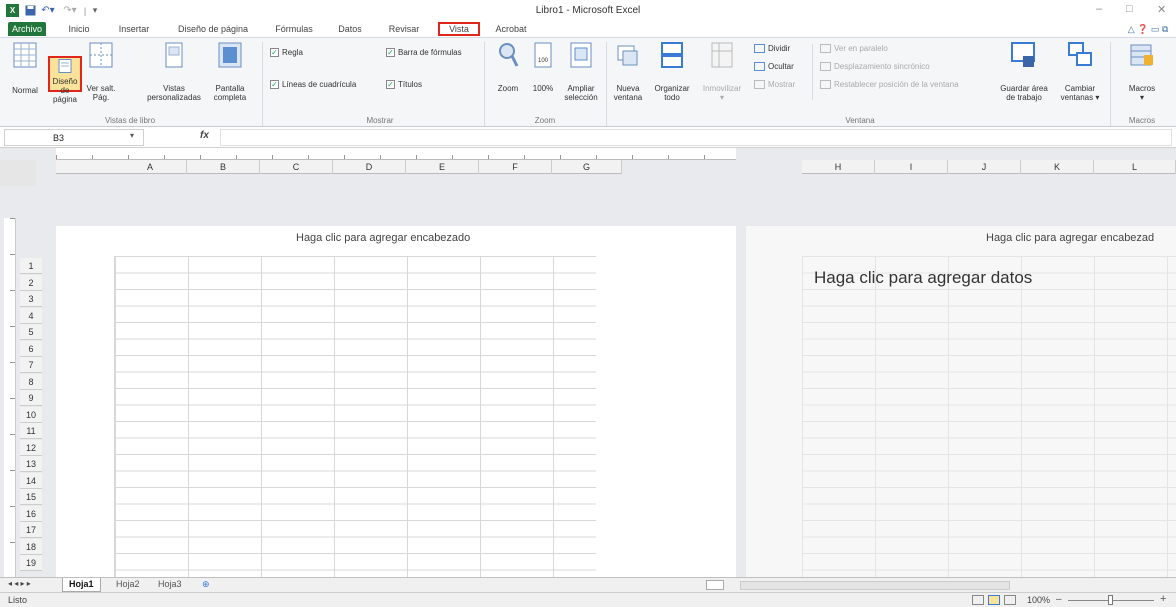  What do you see at coordinates (838, 167) in the screenshot?
I see `column-header-h: H` at bounding box center [838, 167].